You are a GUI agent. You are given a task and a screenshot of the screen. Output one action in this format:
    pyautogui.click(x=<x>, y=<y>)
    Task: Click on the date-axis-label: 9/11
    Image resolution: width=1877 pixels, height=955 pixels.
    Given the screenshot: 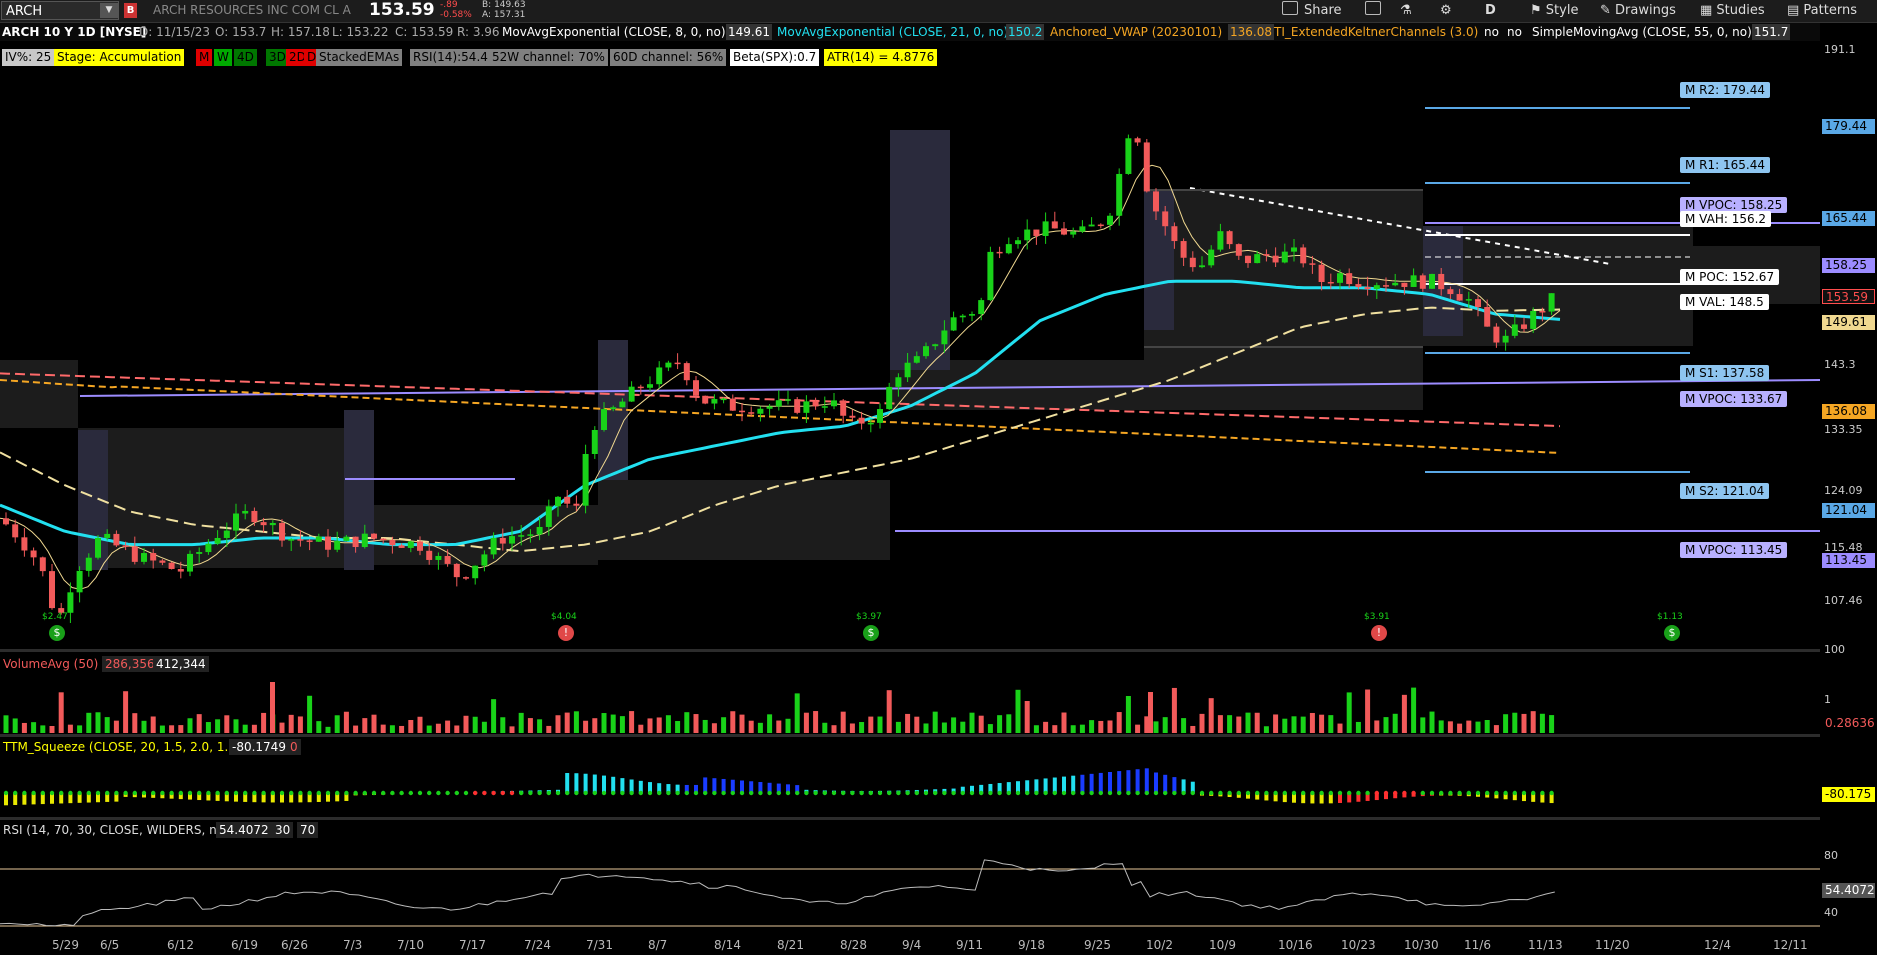 What is the action you would take?
    pyautogui.click(x=969, y=945)
    